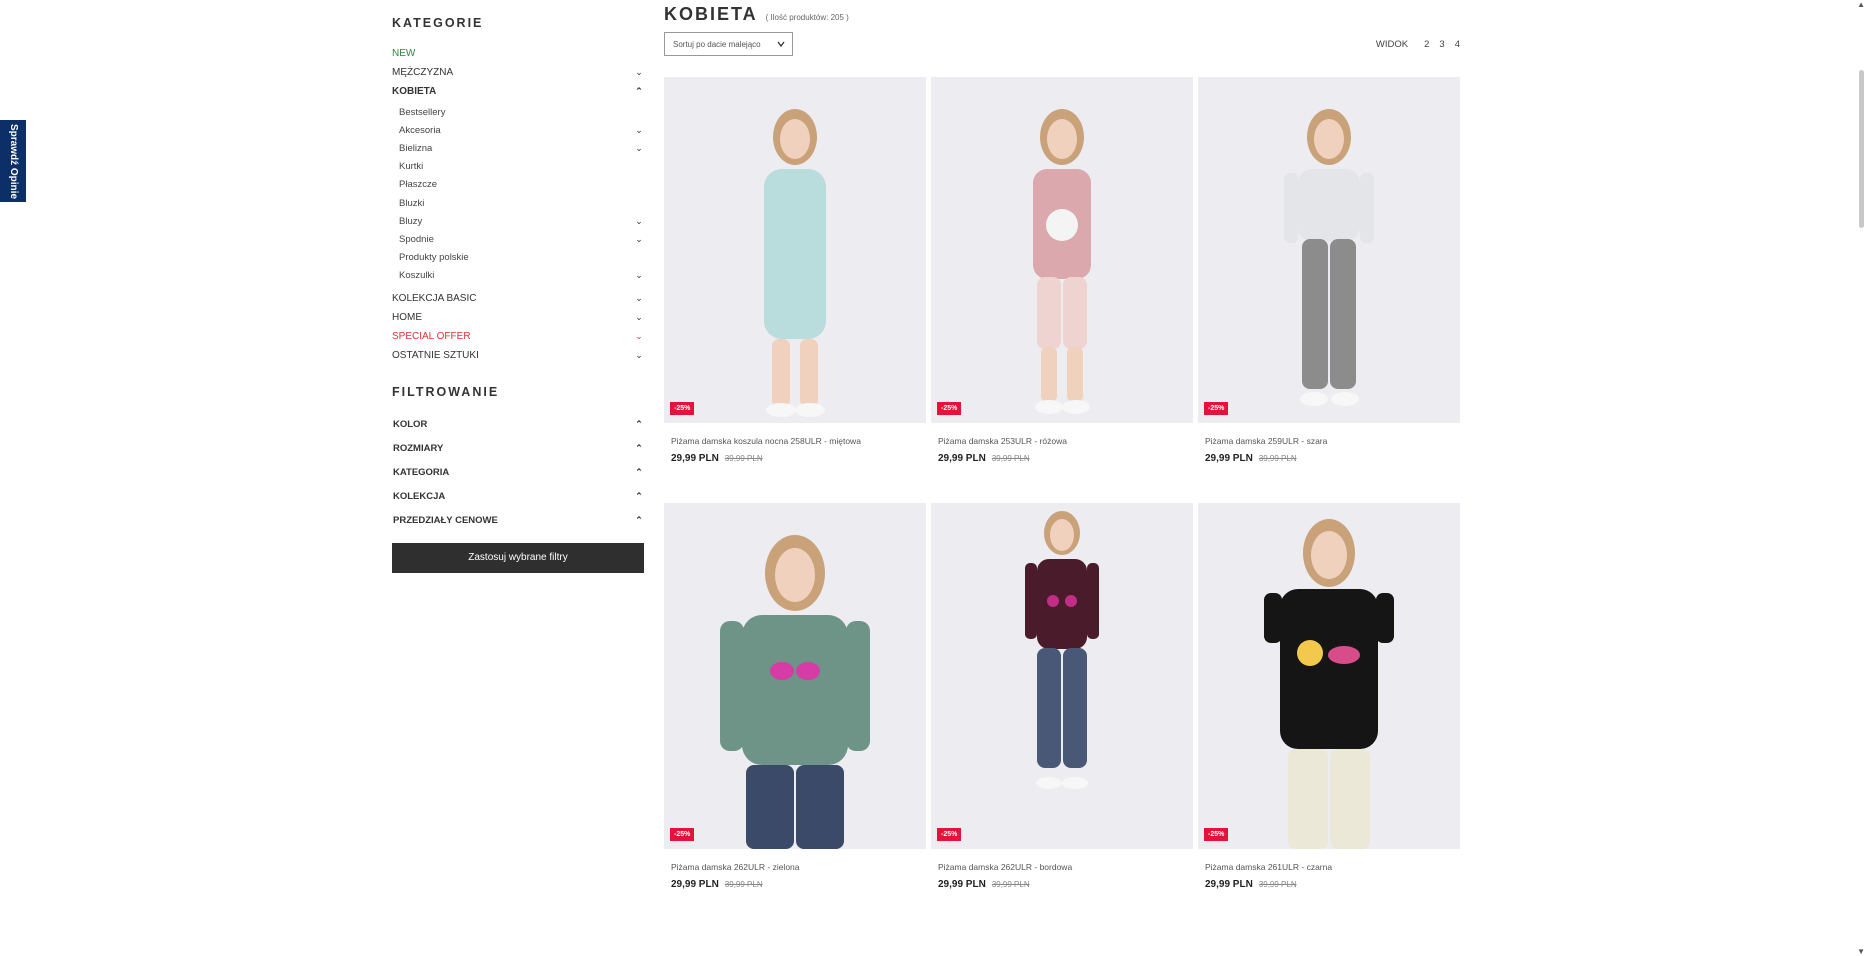  What do you see at coordinates (1062, 867) in the screenshot?
I see `product-name: Piżama damska 262ULR - bordowa` at bounding box center [1062, 867].